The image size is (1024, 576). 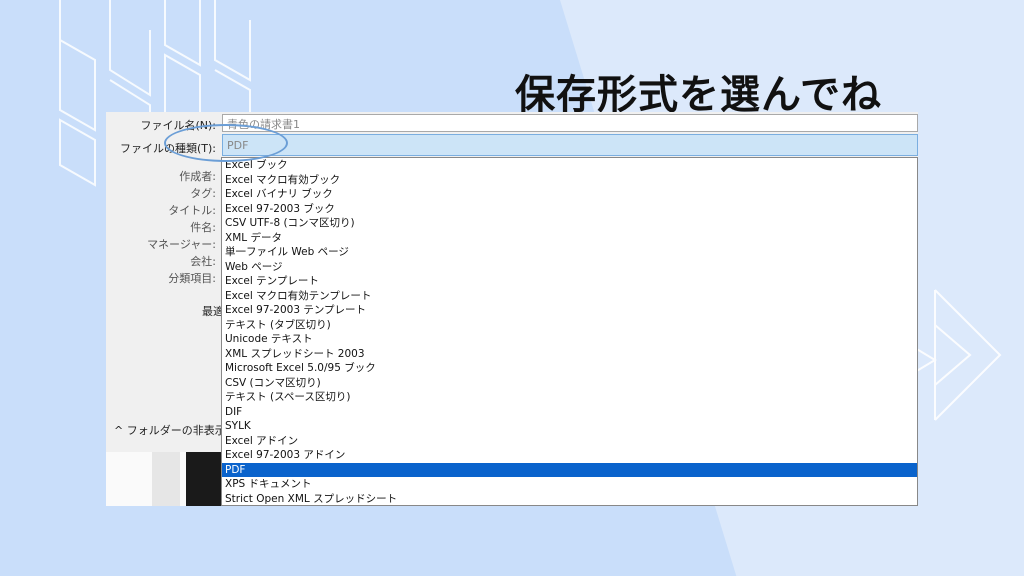 I want to click on folder-pane-edge, so click(x=164, y=479).